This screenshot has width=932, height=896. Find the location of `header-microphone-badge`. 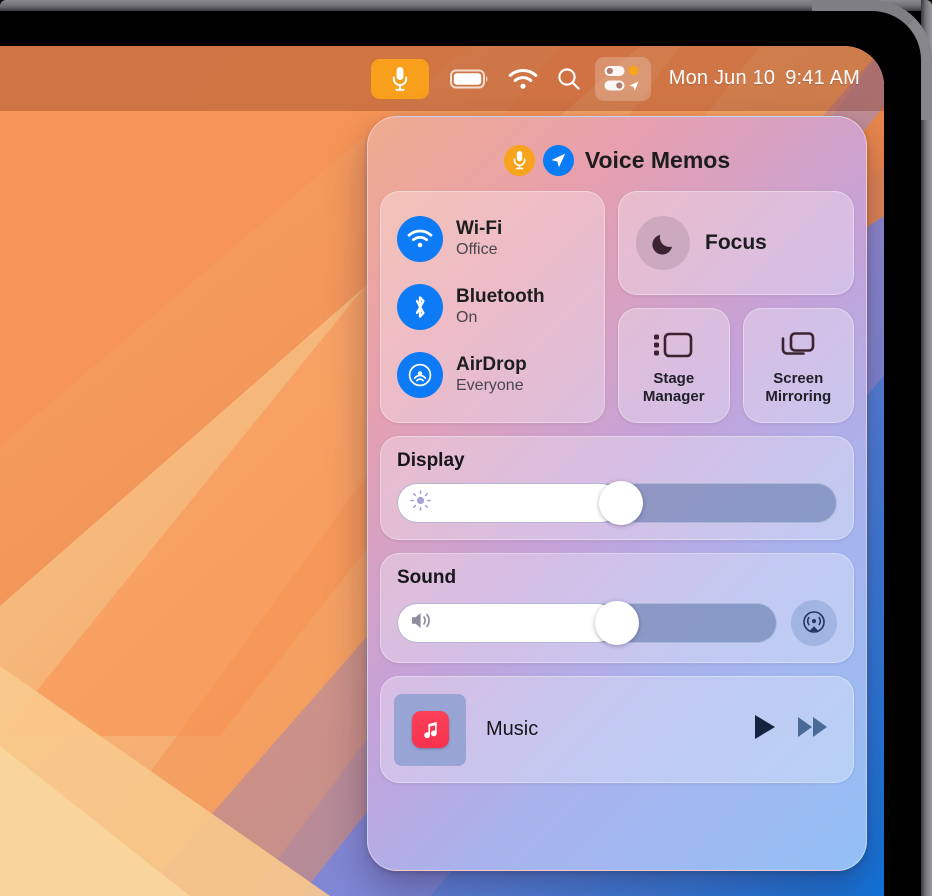

header-microphone-badge is located at coordinates (519, 160).